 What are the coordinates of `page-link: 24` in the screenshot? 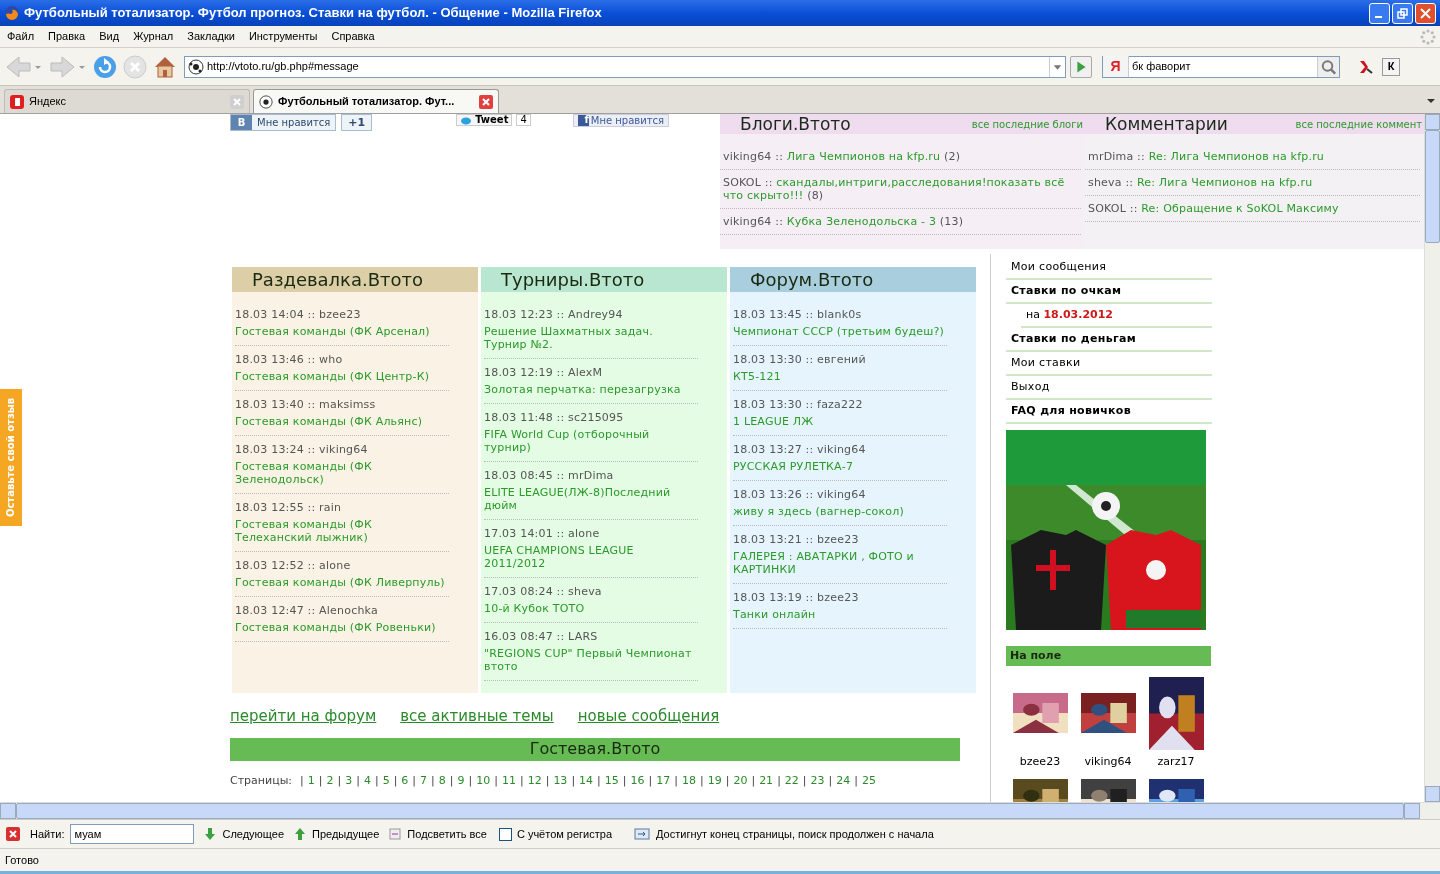 It's located at (843, 780).